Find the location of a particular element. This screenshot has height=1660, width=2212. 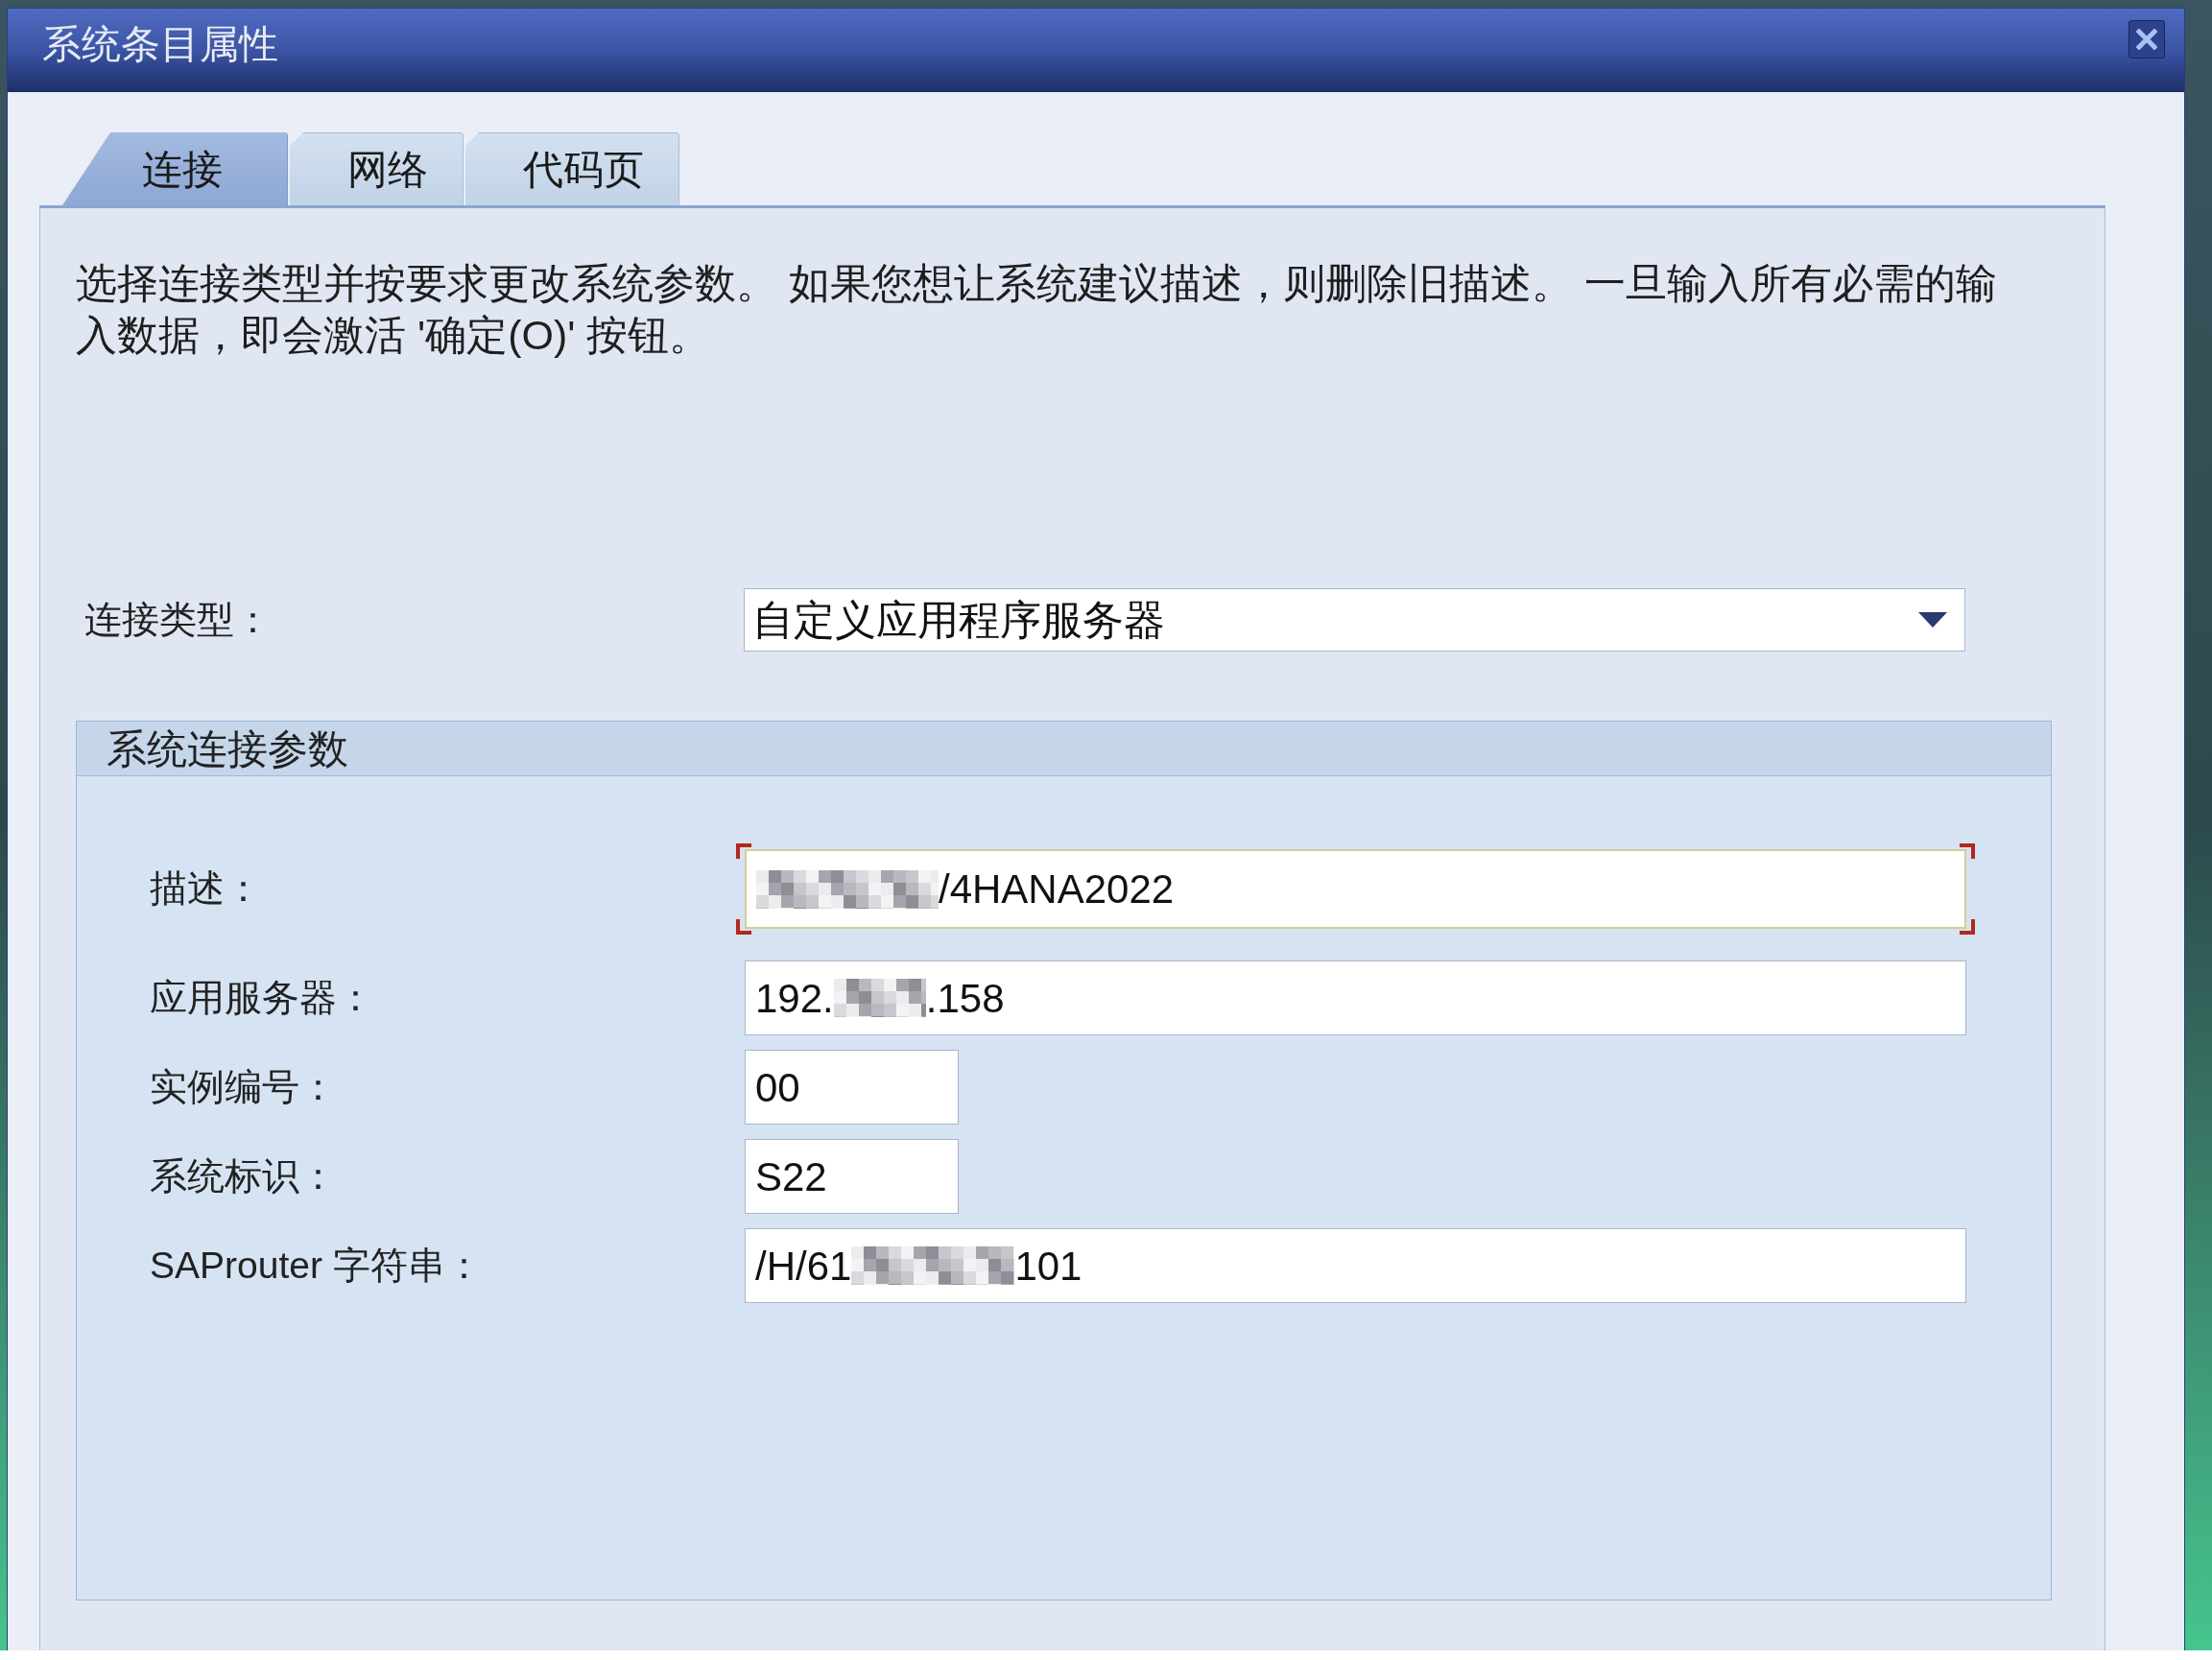

tab: 连接 is located at coordinates (175, 168).